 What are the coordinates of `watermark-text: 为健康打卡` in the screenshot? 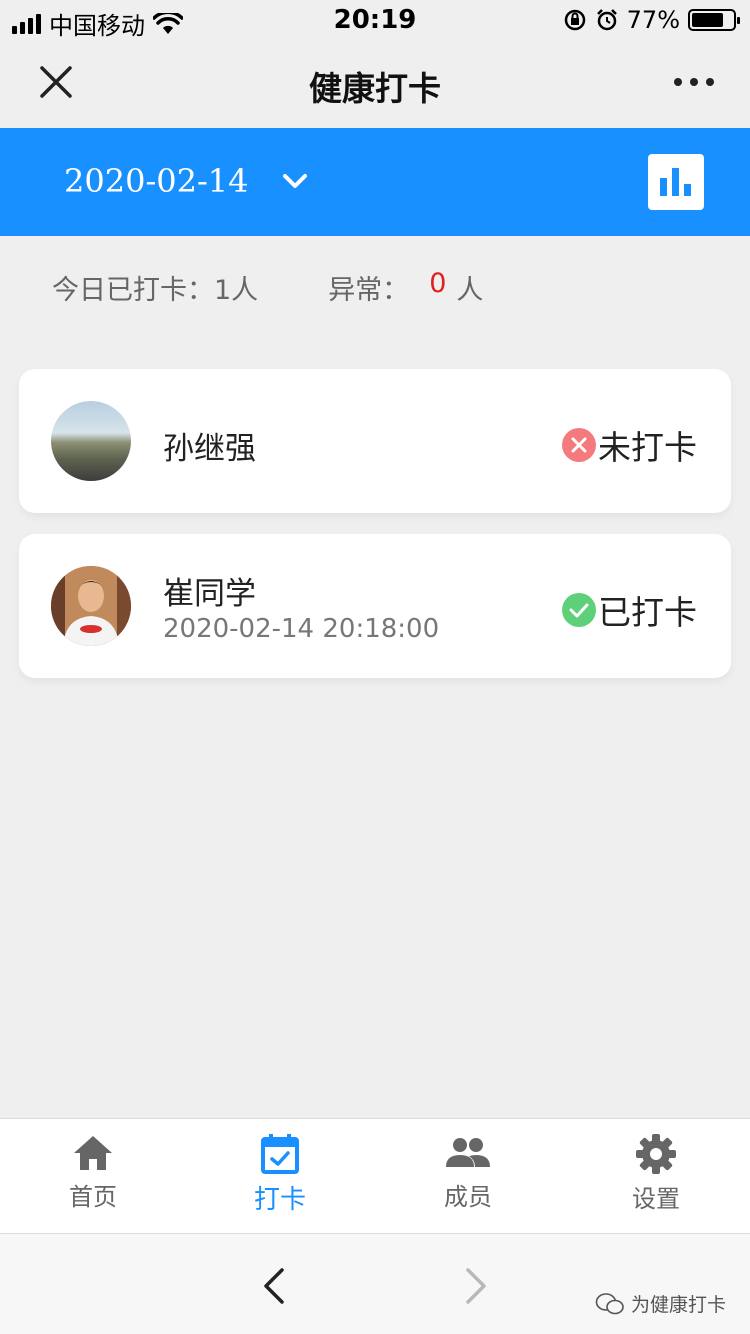 It's located at (678, 1305).